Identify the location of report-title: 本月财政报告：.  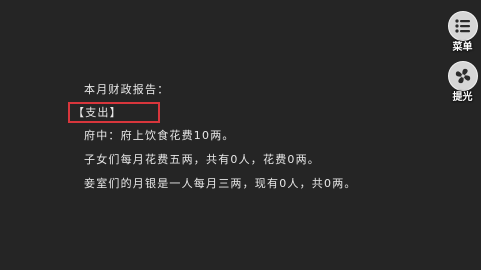
(127, 89).